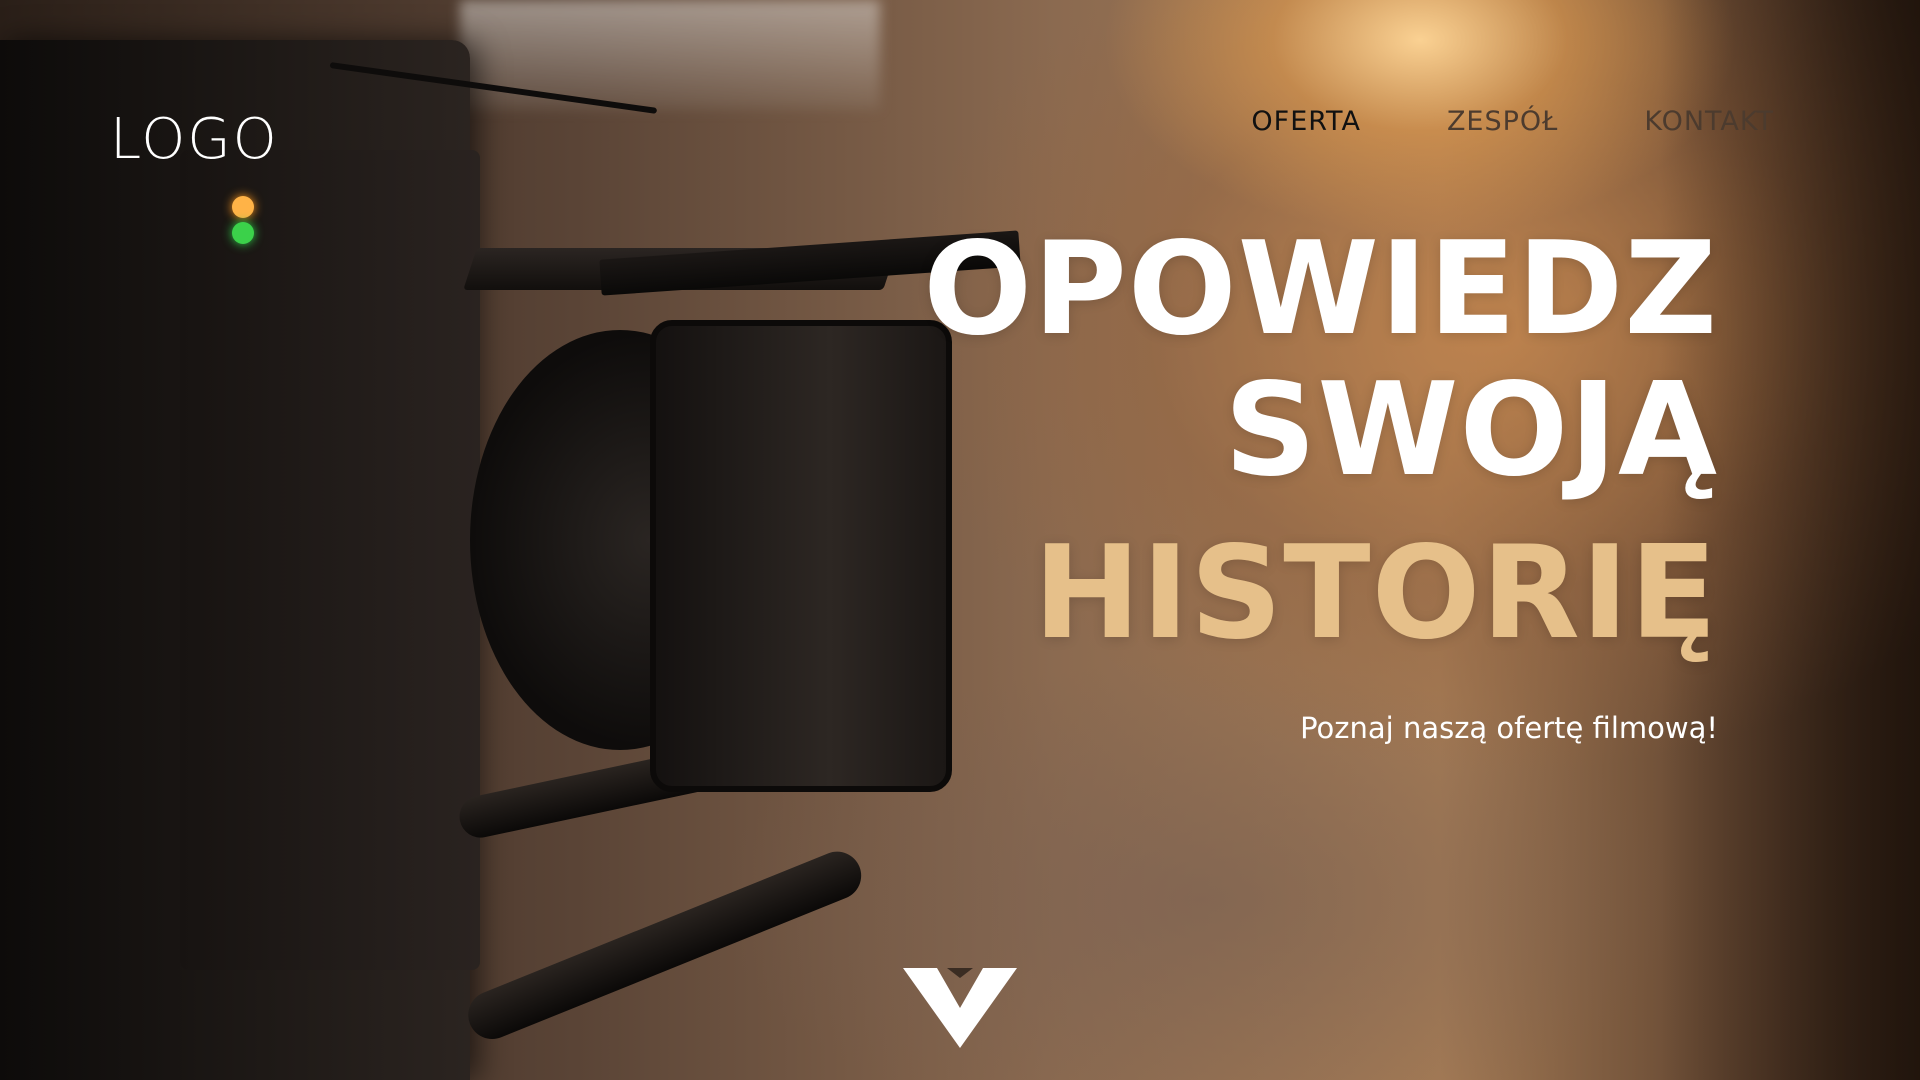 Image resolution: width=1920 pixels, height=1080 pixels. I want to click on nav-item-oferta: OFERTA, so click(1306, 121).